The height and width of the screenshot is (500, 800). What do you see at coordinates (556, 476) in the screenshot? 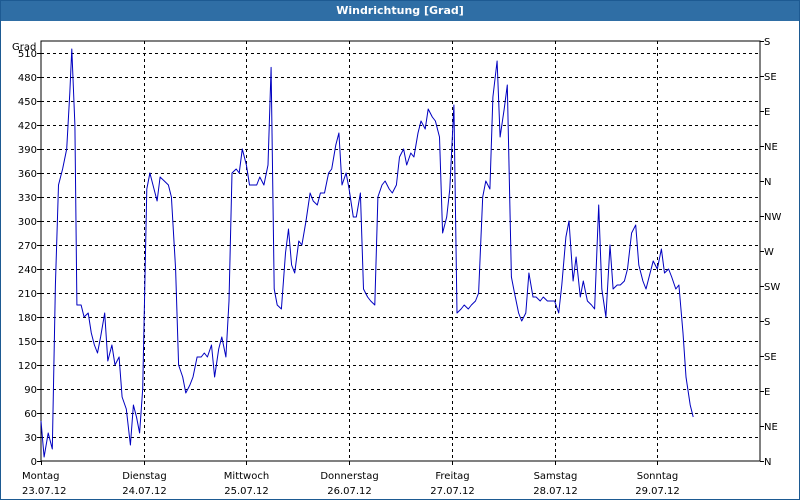
I see `x-tick-day: Samstag` at bounding box center [556, 476].